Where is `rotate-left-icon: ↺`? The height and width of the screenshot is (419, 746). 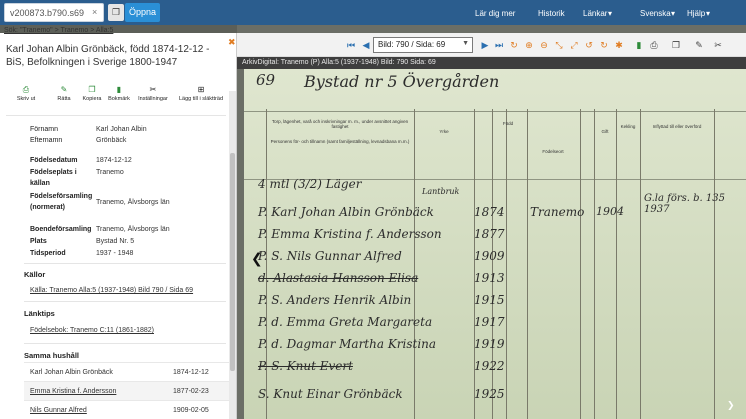 rotate-left-icon: ↺ is located at coordinates (589, 45).